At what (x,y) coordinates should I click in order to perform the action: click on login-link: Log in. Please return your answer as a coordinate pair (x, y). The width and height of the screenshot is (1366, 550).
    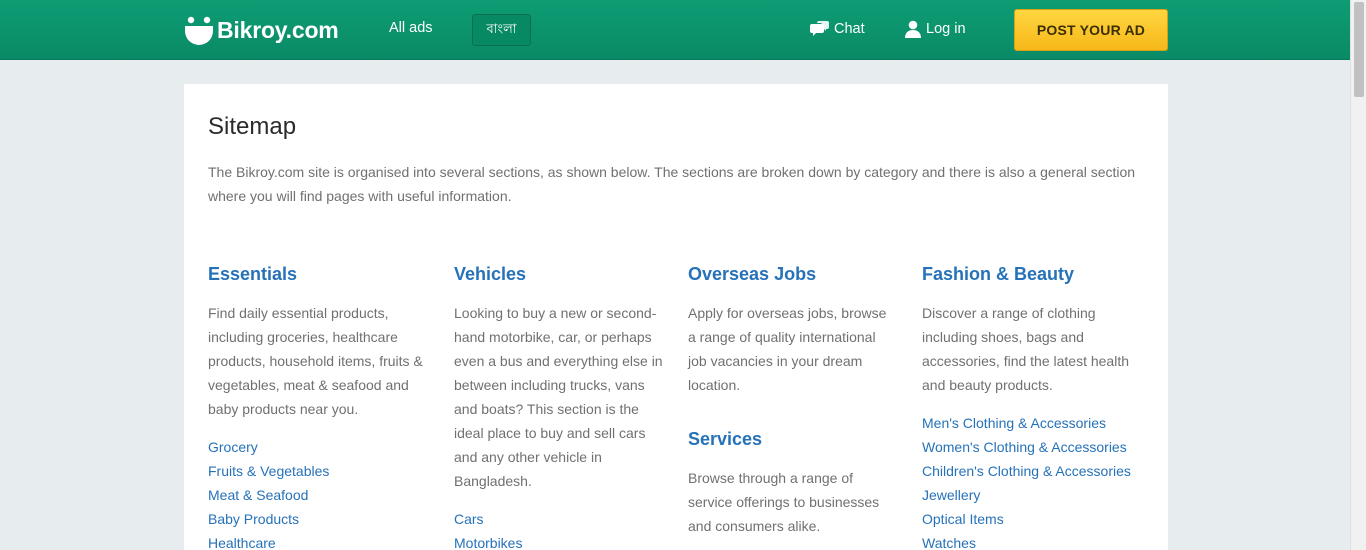
    Looking at the image, I should click on (935, 29).